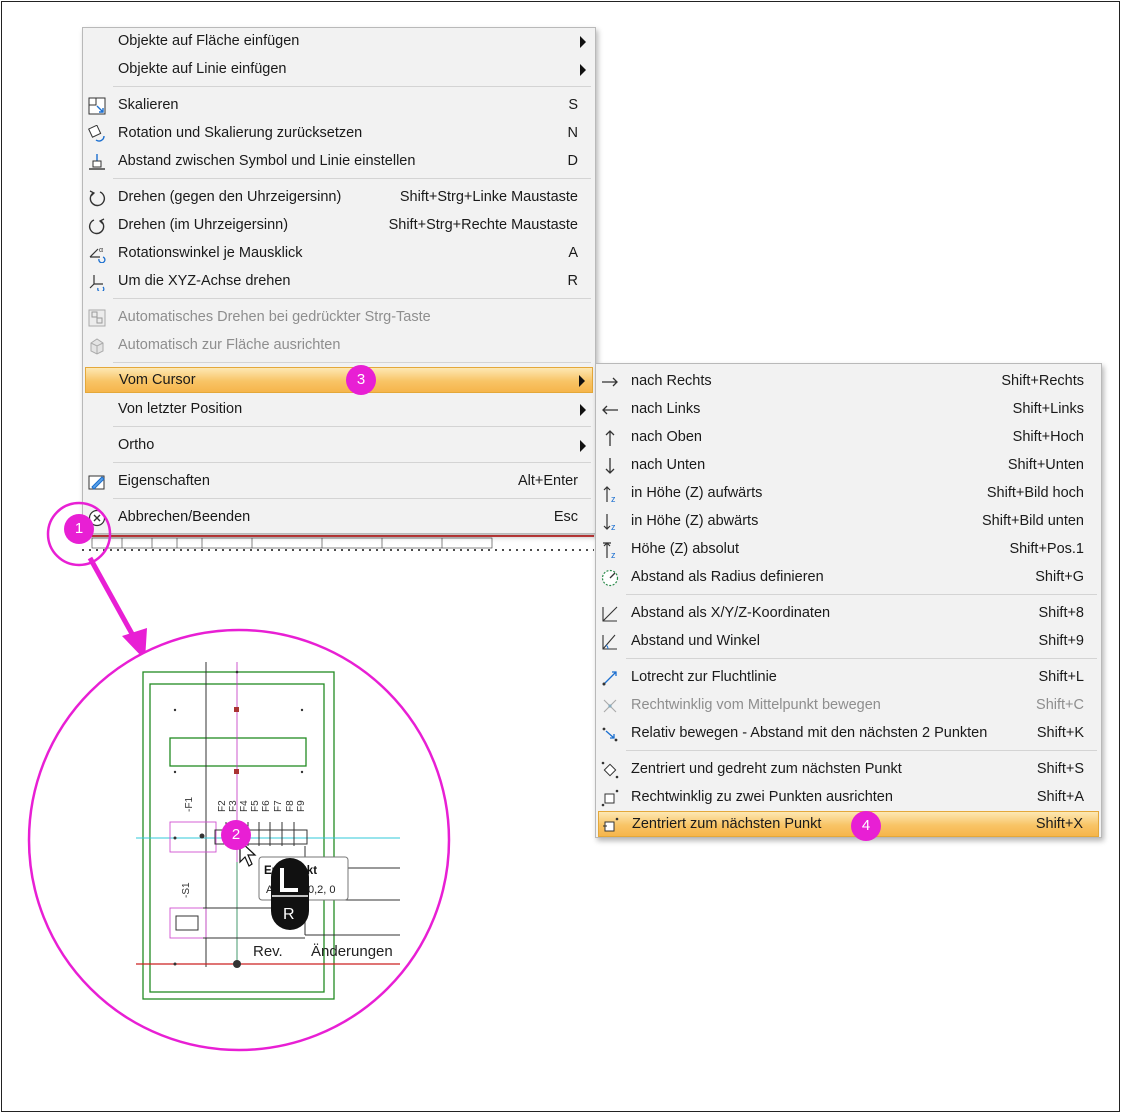 This screenshot has height=1115, width=1123. I want to click on submenu-item-abstand-radius: Abstand als Radius definieren Shift+G, so click(848, 578).